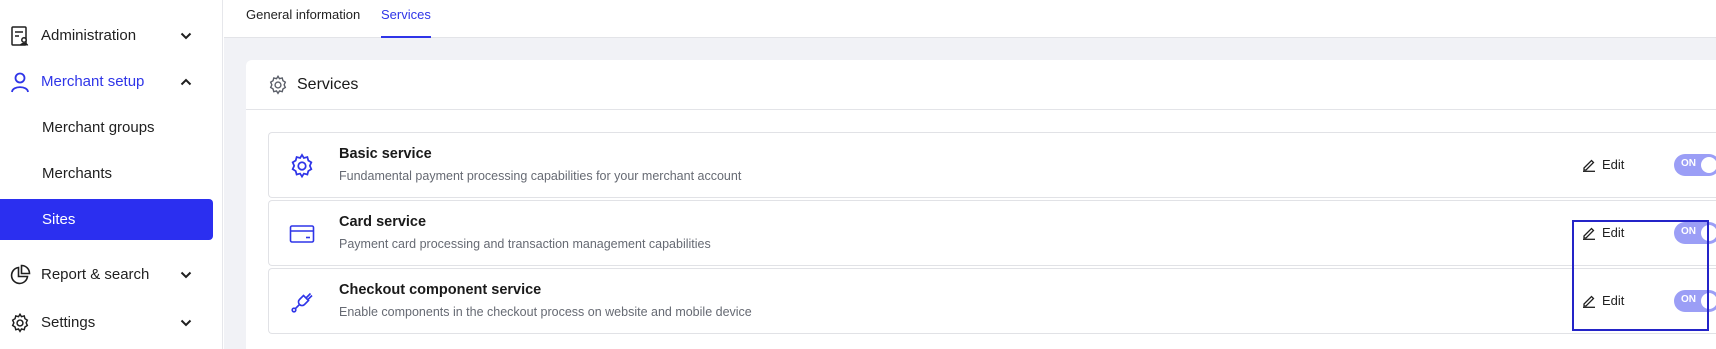 The height and width of the screenshot is (349, 1716). What do you see at coordinates (20, 275) in the screenshot?
I see `pie-chart-icon` at bounding box center [20, 275].